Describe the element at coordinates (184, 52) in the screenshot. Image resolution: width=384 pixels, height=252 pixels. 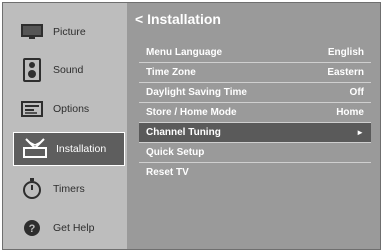
I see `row-label: Menu Language` at that location.